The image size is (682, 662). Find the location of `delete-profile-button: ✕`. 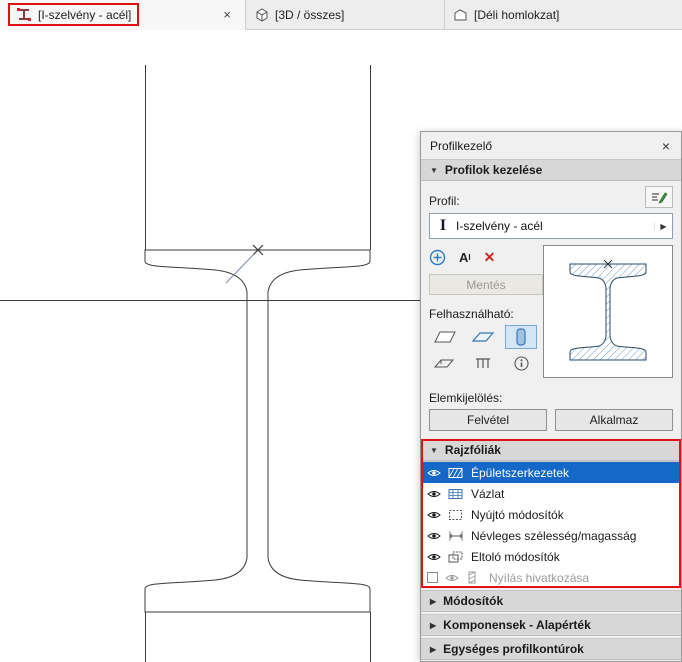

delete-profile-button: ✕ is located at coordinates (490, 257).